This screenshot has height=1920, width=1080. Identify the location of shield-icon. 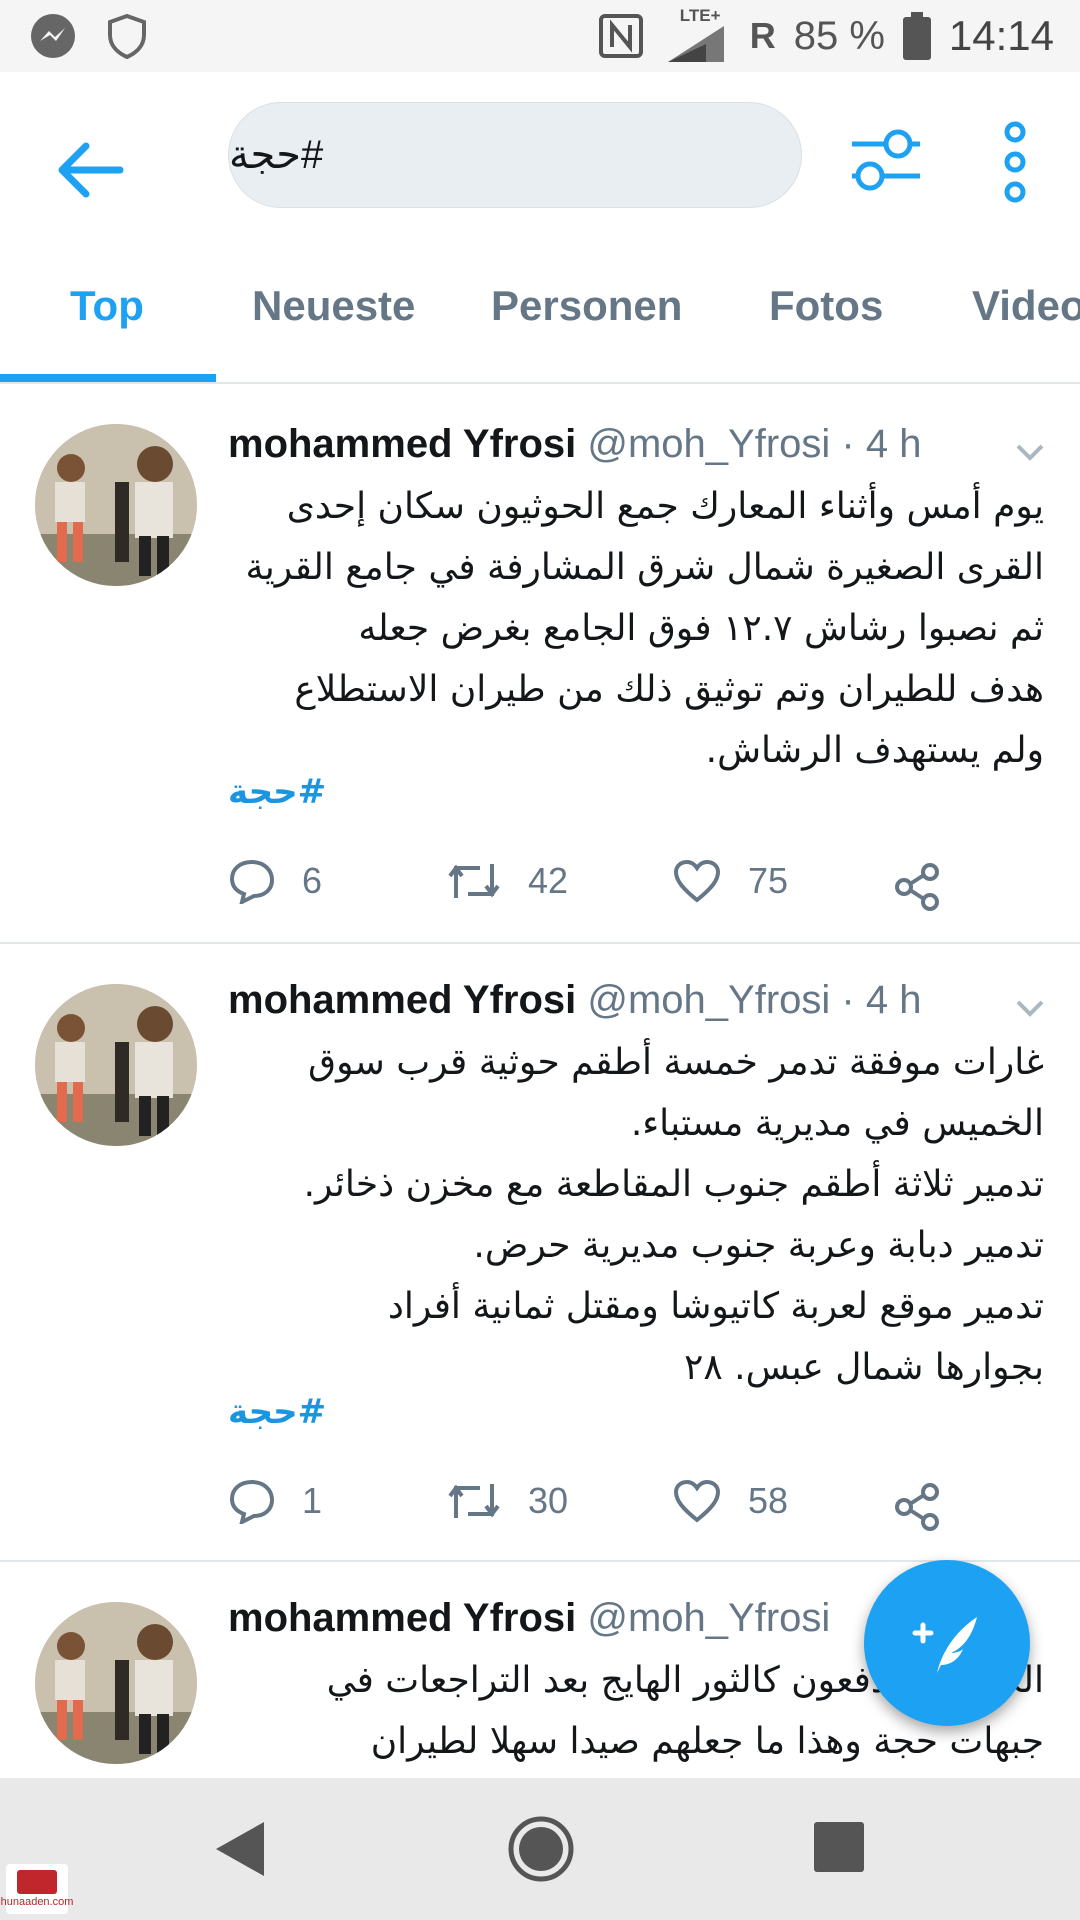
(127, 36).